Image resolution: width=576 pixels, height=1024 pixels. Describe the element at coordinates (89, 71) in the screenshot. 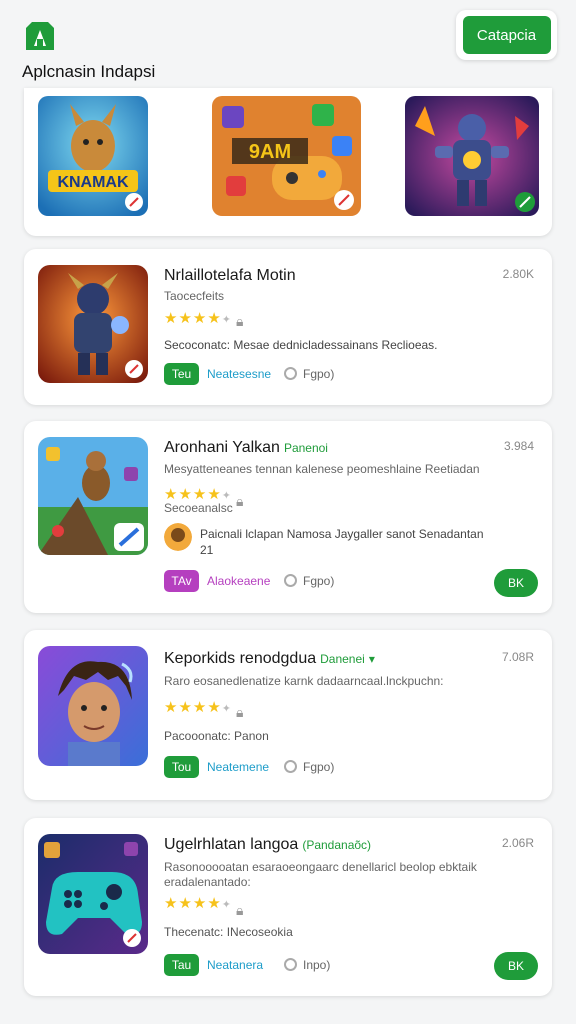

I see `page-title: Aplcnasin Indapsi` at that location.